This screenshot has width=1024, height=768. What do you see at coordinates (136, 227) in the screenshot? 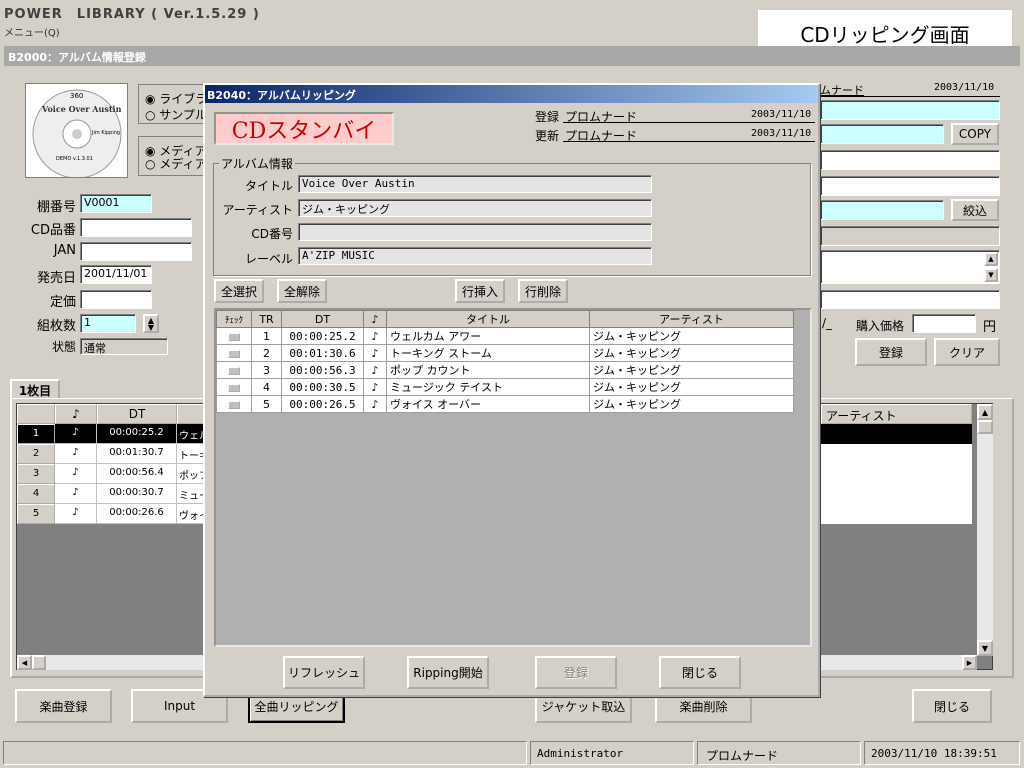
I see `cd-number-field` at bounding box center [136, 227].